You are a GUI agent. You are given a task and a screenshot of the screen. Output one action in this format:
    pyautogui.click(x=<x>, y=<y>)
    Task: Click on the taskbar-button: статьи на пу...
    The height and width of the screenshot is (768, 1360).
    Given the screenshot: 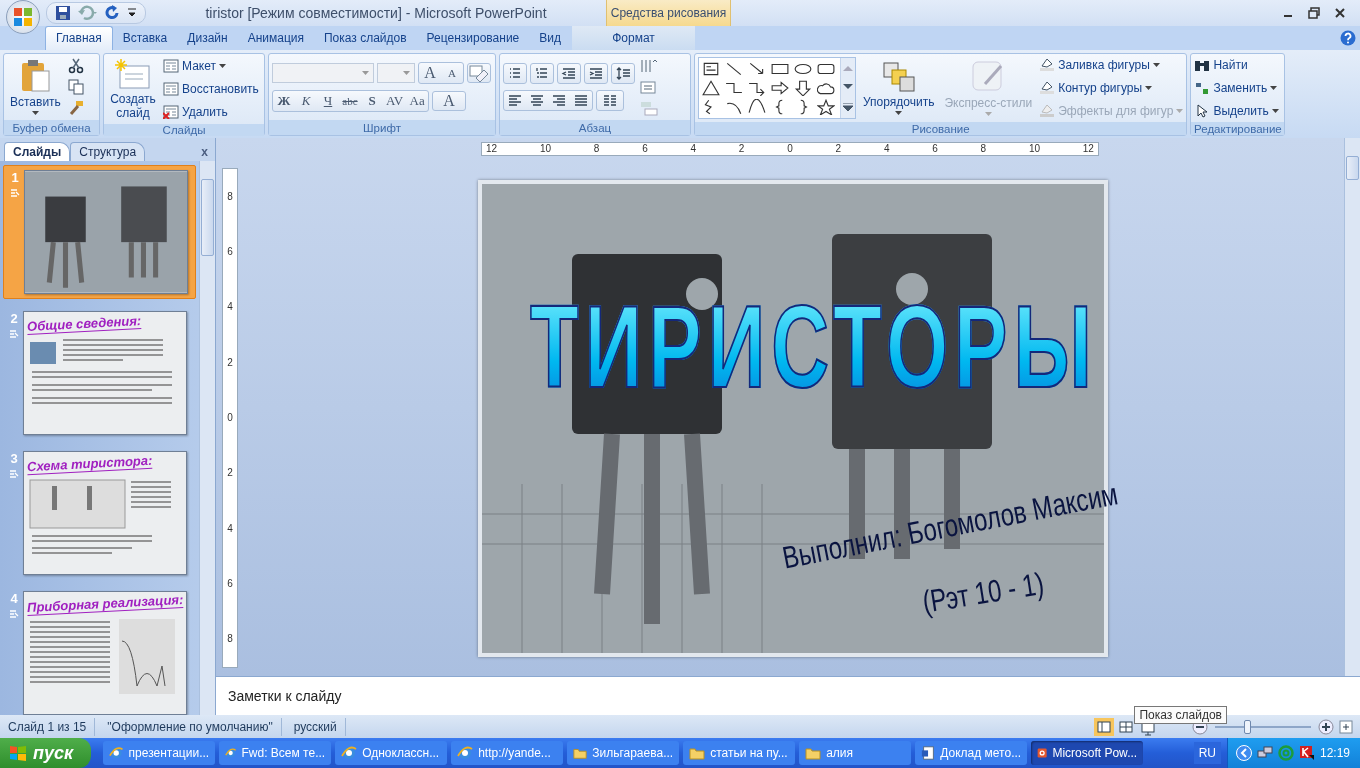 What is the action you would take?
    pyautogui.click(x=739, y=753)
    